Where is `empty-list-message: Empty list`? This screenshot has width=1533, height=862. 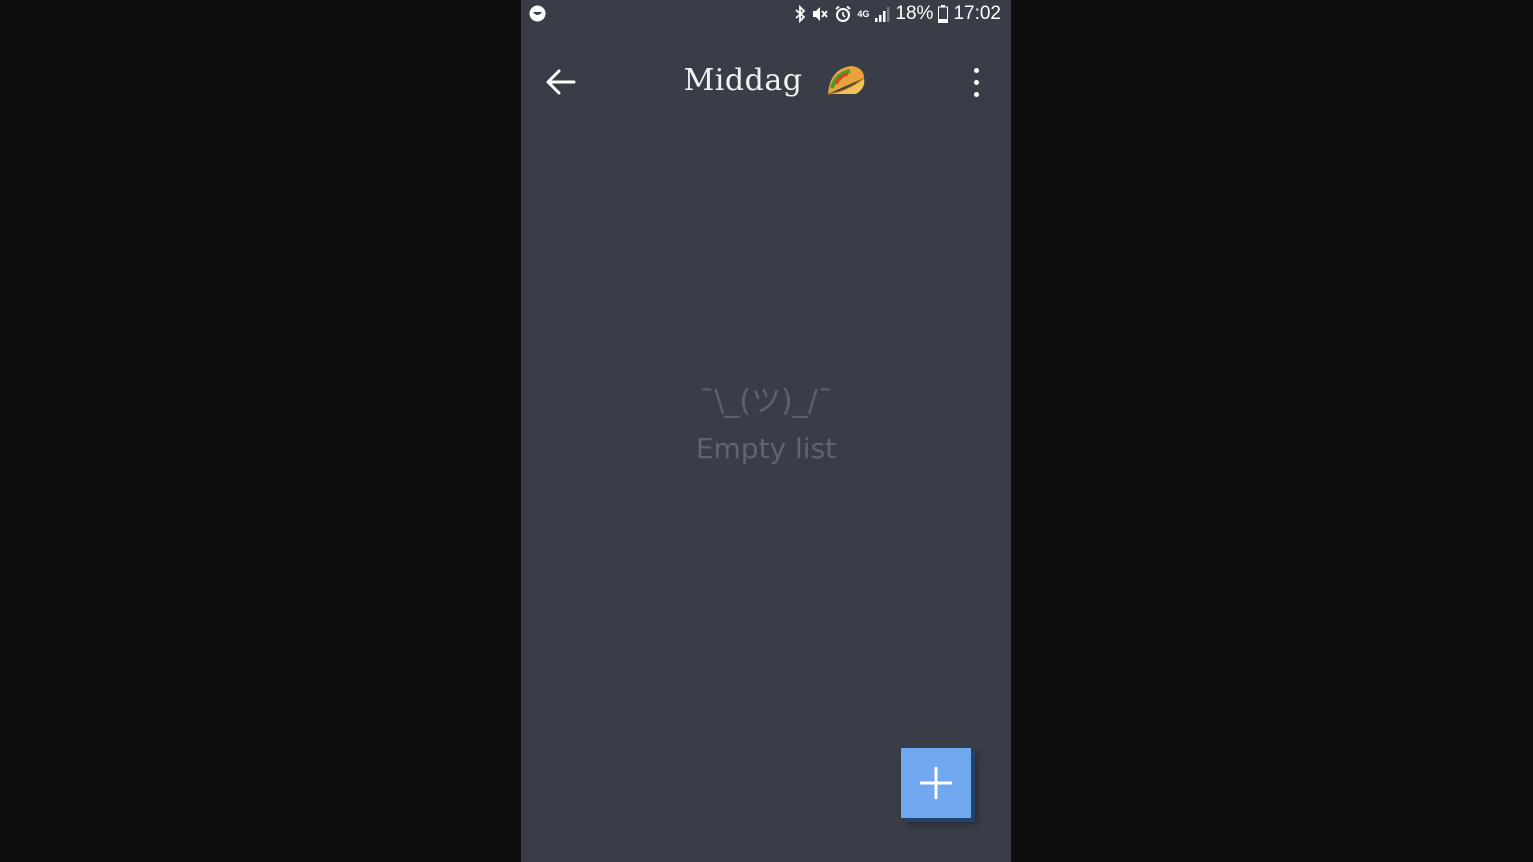 empty-list-message: Empty list is located at coordinates (766, 448).